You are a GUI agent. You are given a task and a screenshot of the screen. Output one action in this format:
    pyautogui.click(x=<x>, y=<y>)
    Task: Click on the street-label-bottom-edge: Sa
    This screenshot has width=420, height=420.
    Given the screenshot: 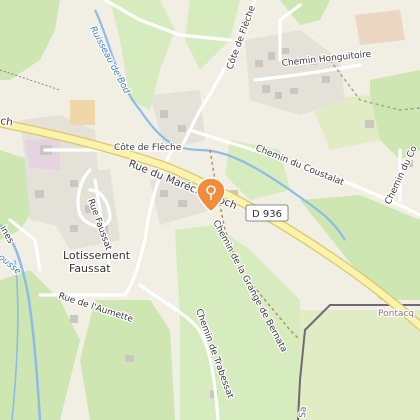 What is the action you would take?
    pyautogui.click(x=303, y=412)
    